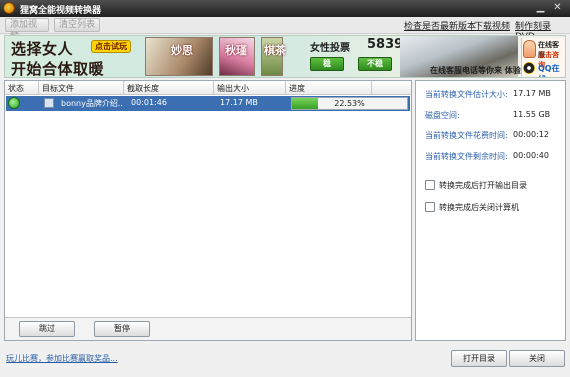  Describe the element at coordinates (285, 29) in the screenshot. I see `toolbar: 添加视频 清空列表 检查是否最新版本 下载视频 制作刻录DVD` at that location.